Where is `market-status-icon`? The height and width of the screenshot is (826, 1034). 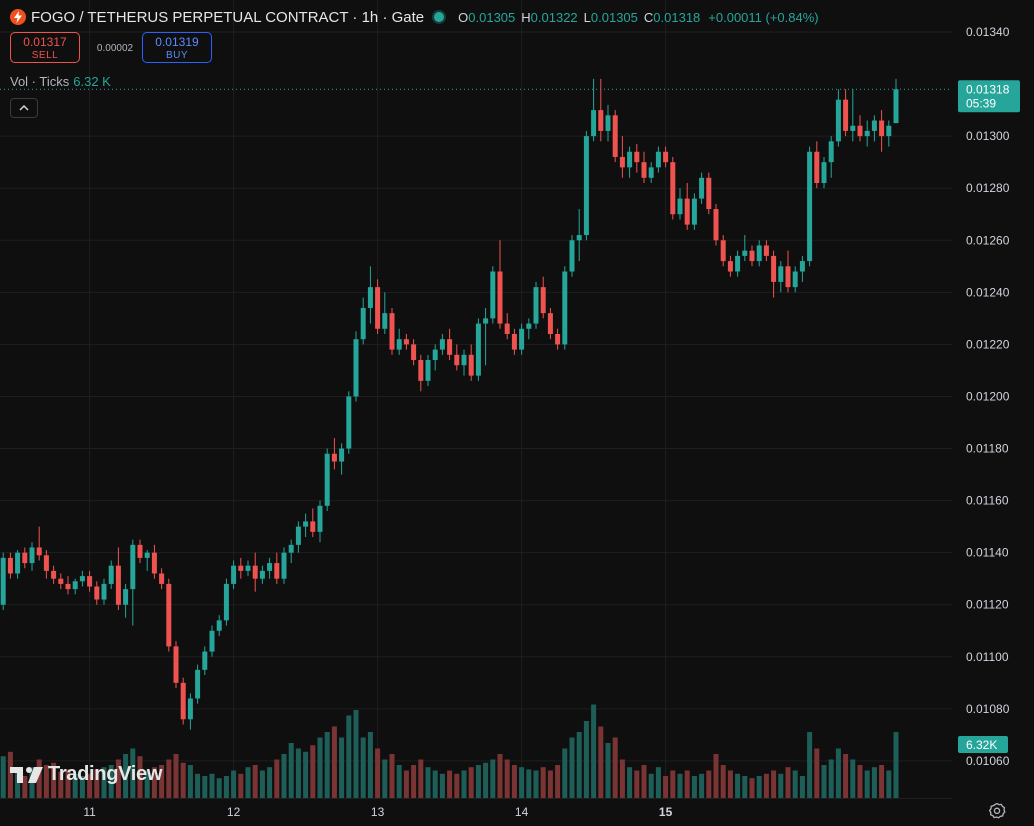 market-status-icon is located at coordinates (439, 17).